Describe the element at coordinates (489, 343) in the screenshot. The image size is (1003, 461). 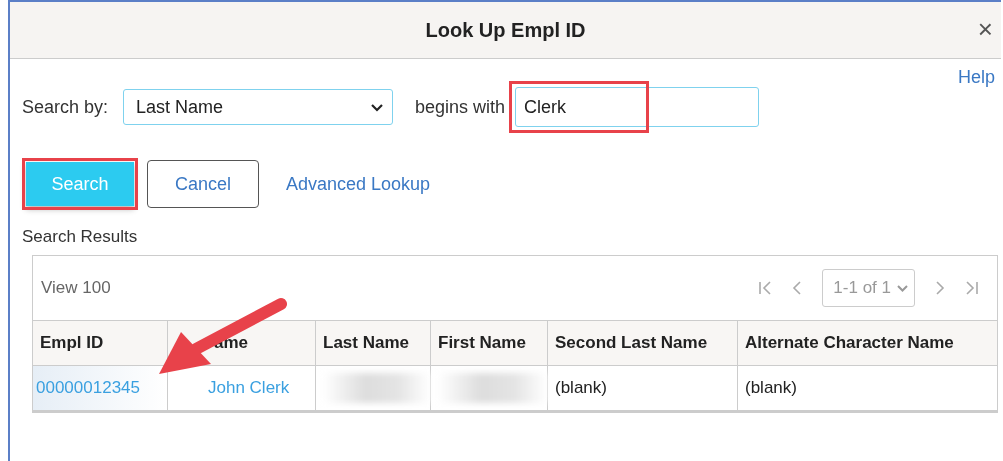
I see `column-header: First Name` at that location.